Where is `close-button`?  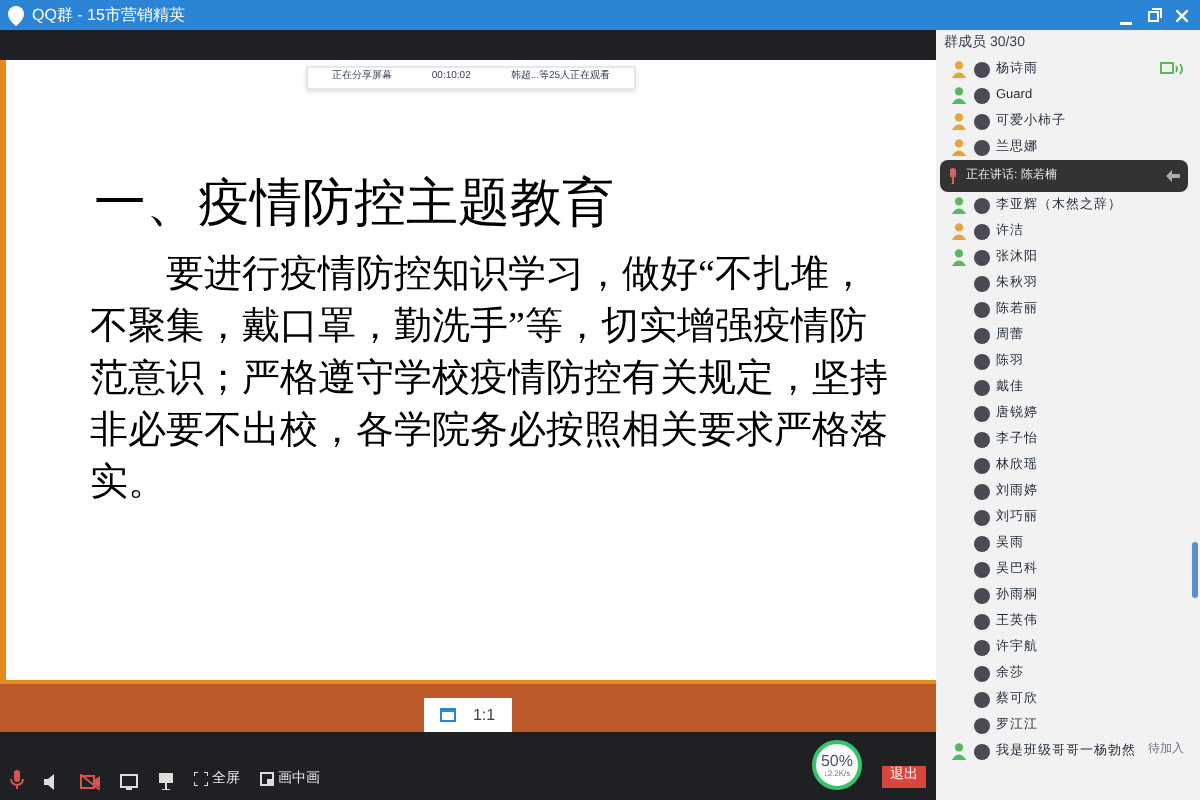
close-button is located at coordinates (1182, 15).